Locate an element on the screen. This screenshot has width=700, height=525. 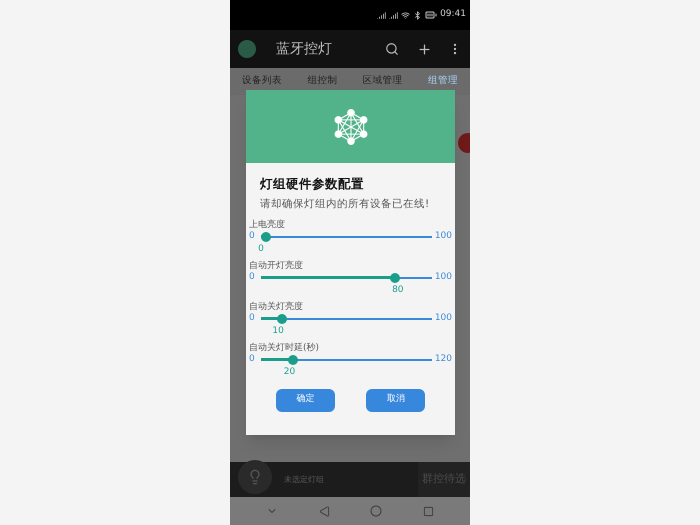
tab: 组控制 is located at coordinates (322, 81).